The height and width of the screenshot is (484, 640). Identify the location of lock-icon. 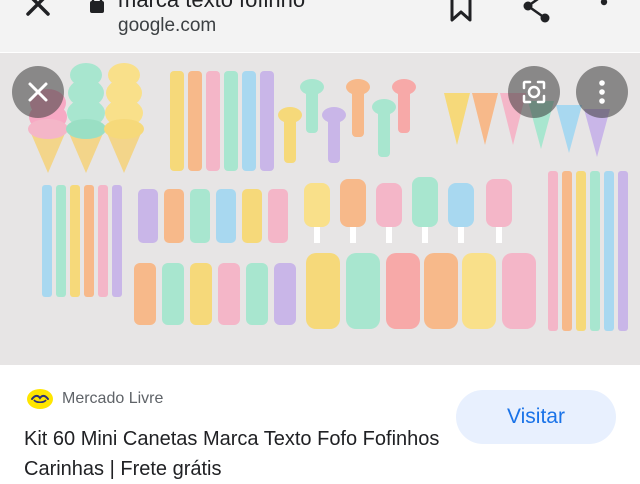
(97, 7).